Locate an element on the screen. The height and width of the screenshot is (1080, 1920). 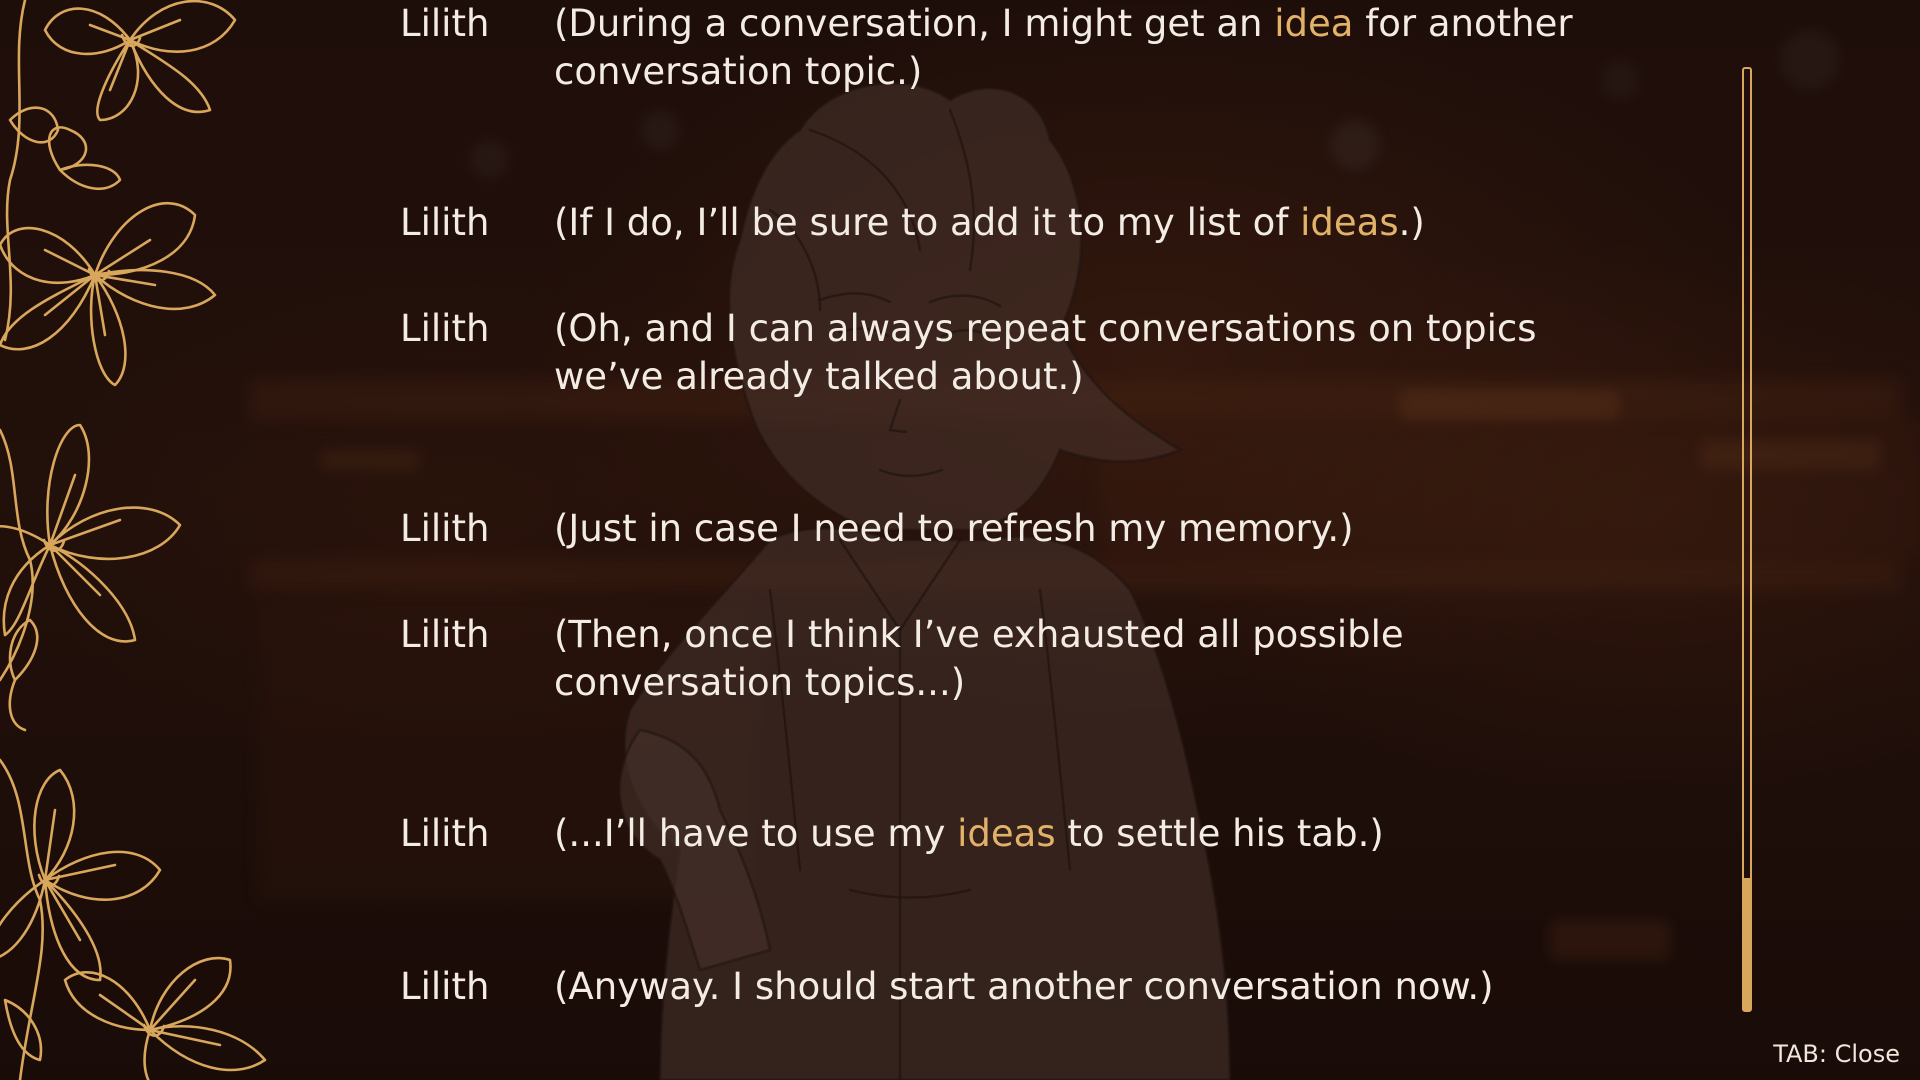
keyword-idea: idea is located at coordinates (1314, 23).